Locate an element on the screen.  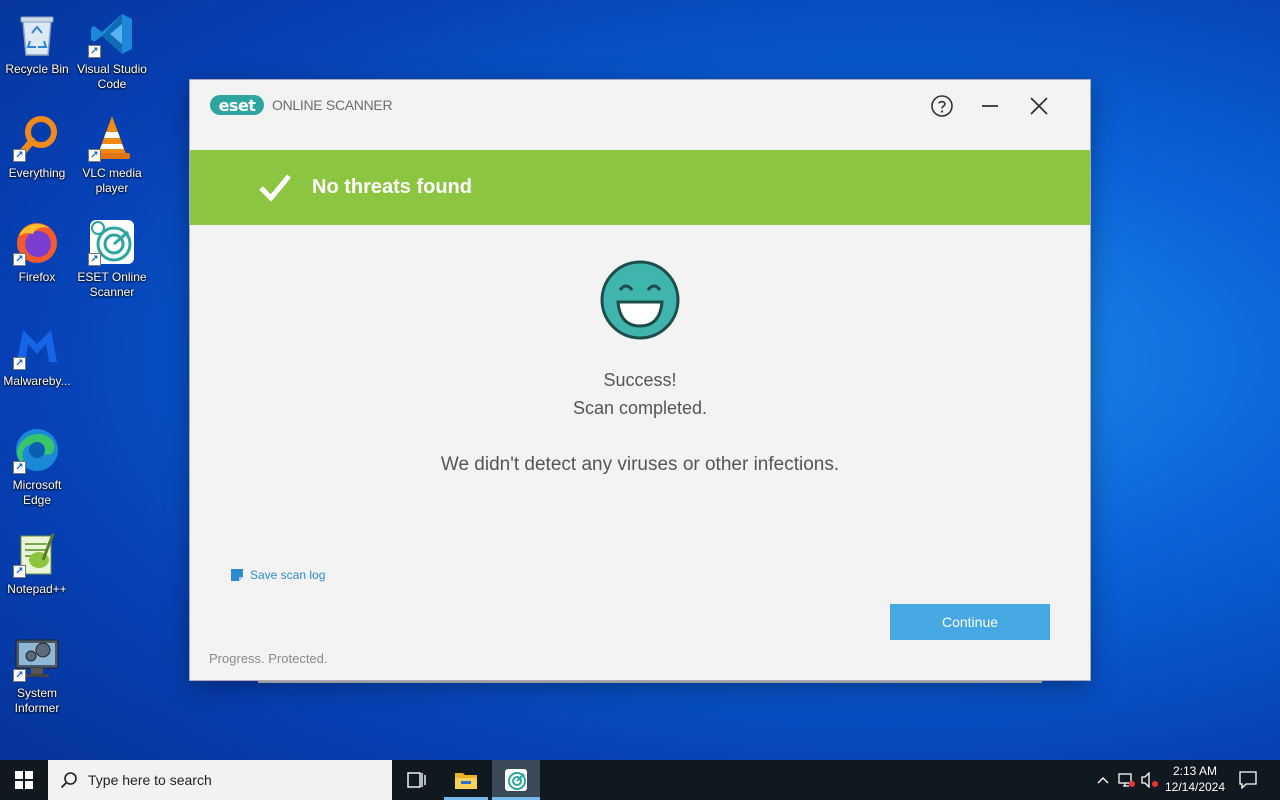
help-button is located at coordinates (942, 106).